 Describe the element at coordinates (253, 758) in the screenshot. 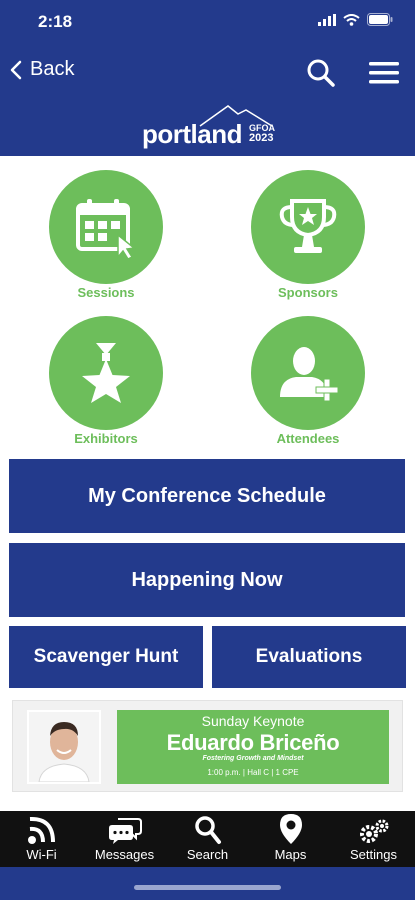

I see `keynote-subtitle: Fostering Growth and Mindset` at that location.